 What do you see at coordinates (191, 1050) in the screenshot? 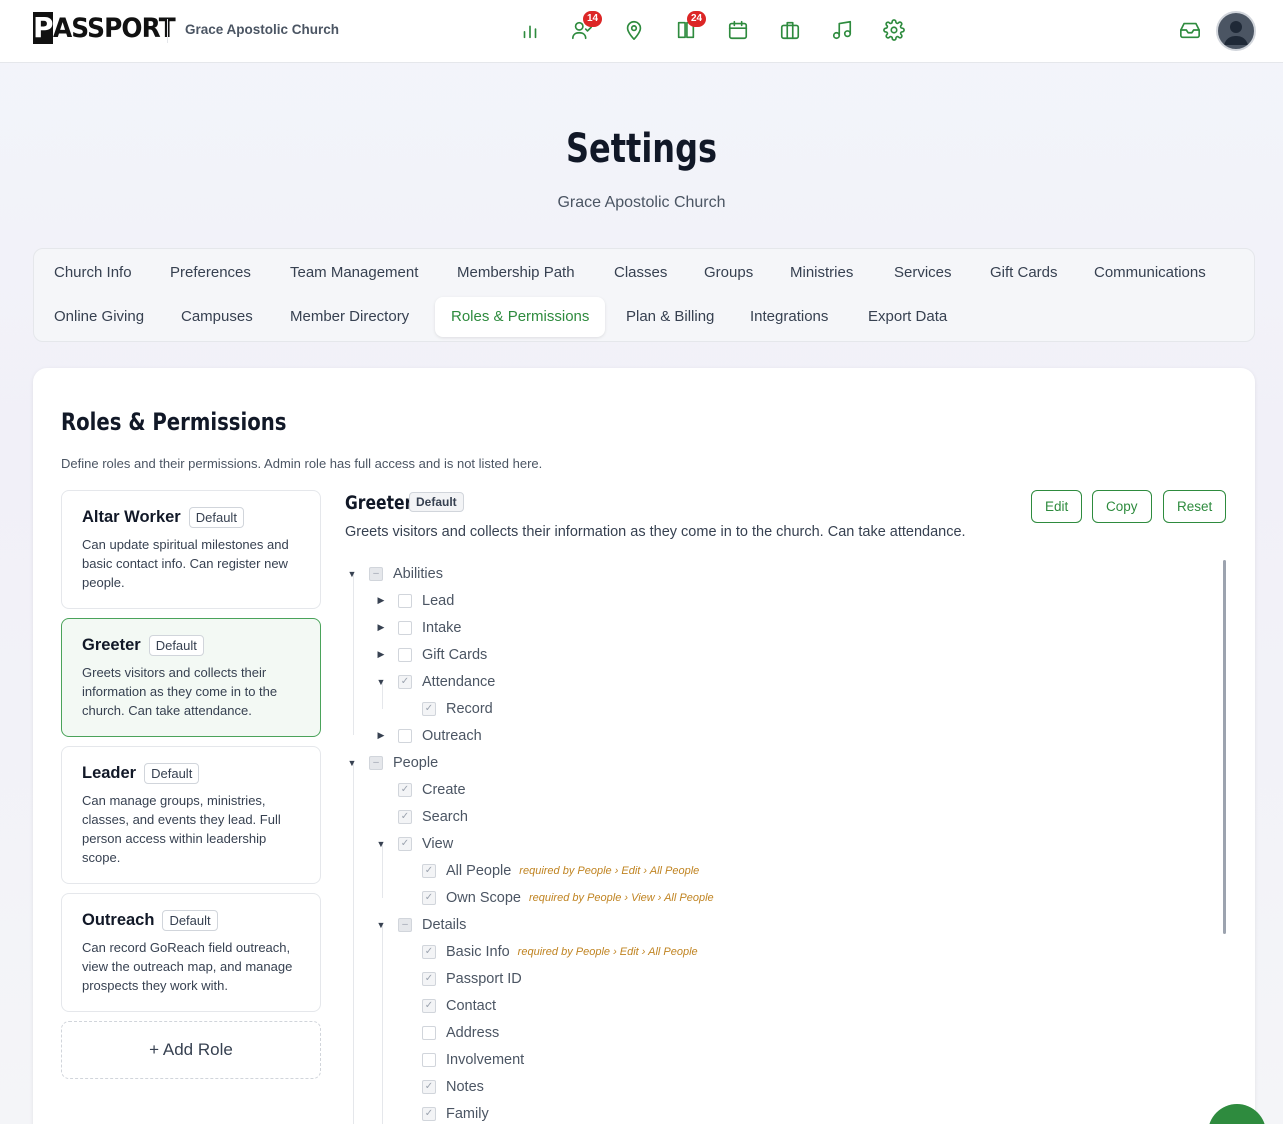
I see `add-role-button: + Add Role` at bounding box center [191, 1050].